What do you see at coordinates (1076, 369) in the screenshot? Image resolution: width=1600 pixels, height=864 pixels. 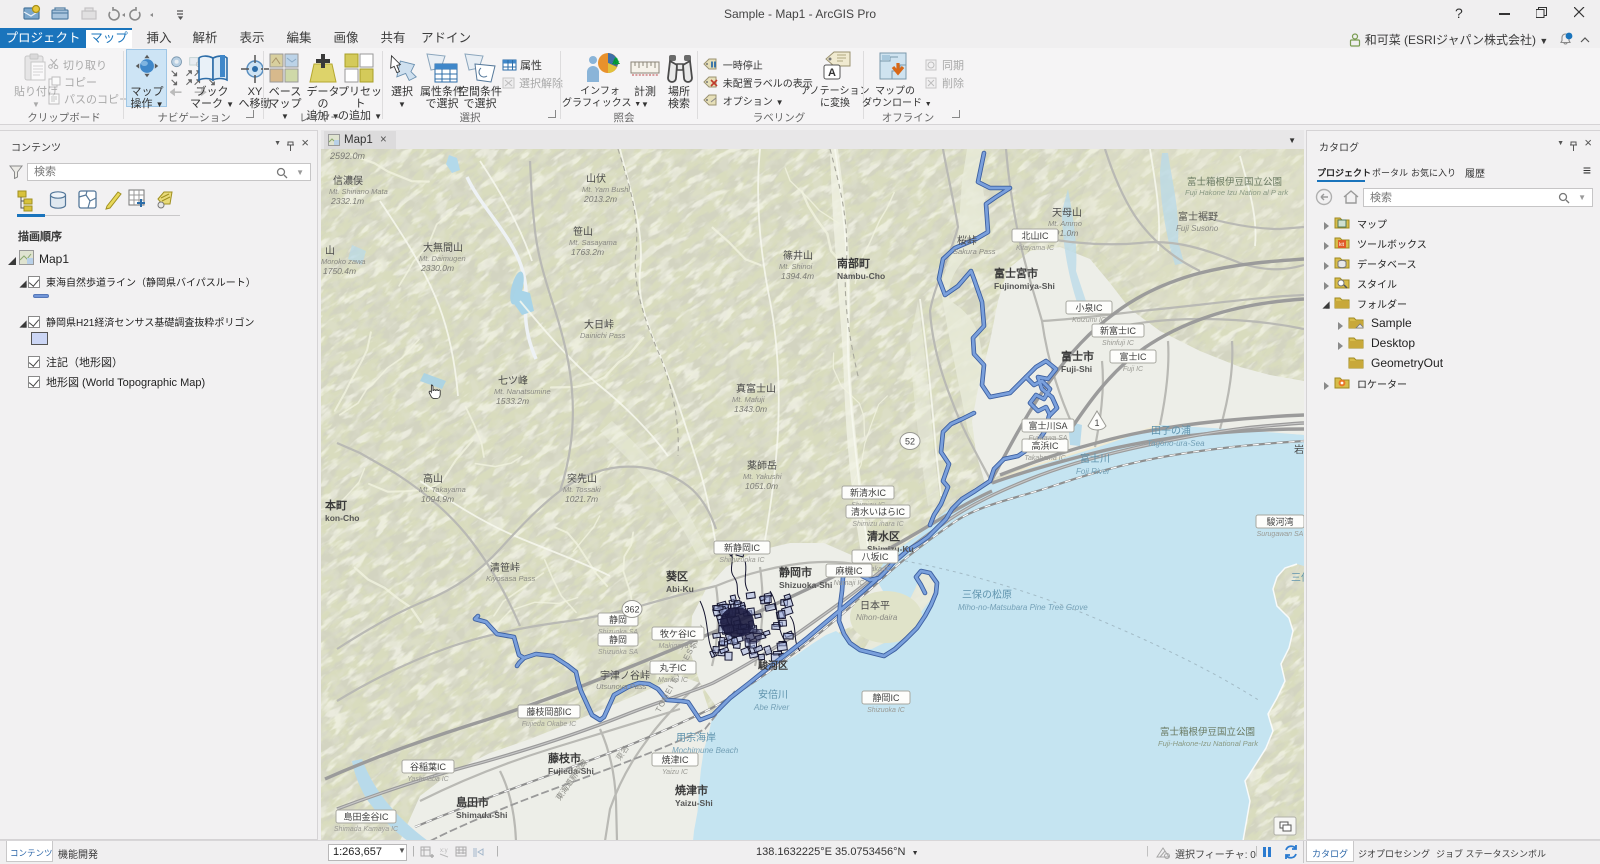 I see `svg-text: Fuji-Shi` at bounding box center [1076, 369].